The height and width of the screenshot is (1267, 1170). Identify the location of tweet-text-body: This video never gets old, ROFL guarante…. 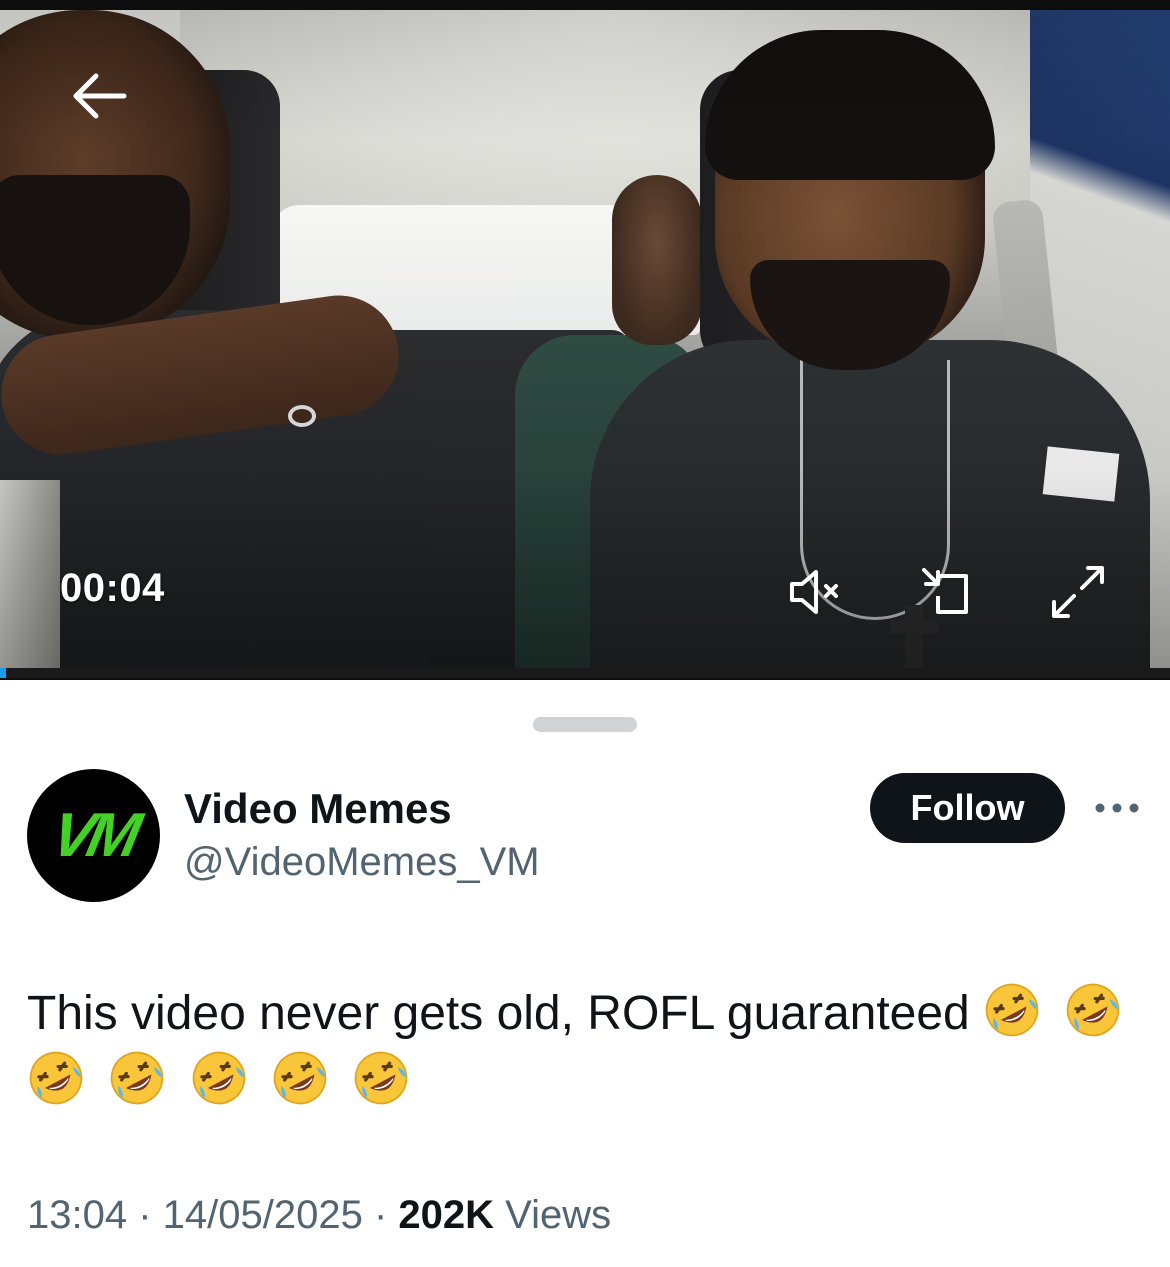
(498, 1013).